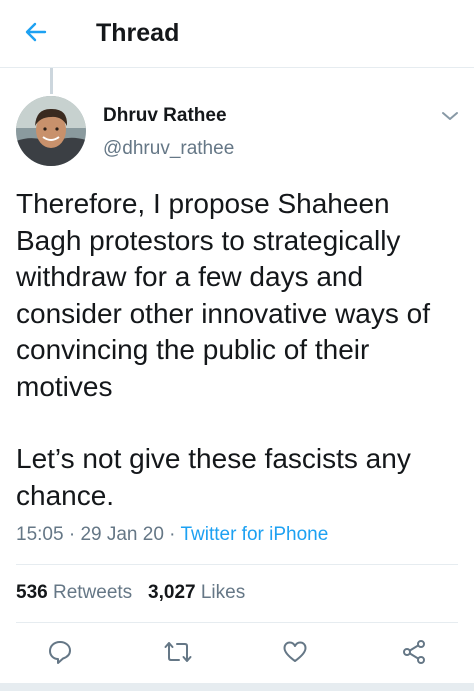 The image size is (474, 691). I want to click on bottom-divider, so click(237, 687).